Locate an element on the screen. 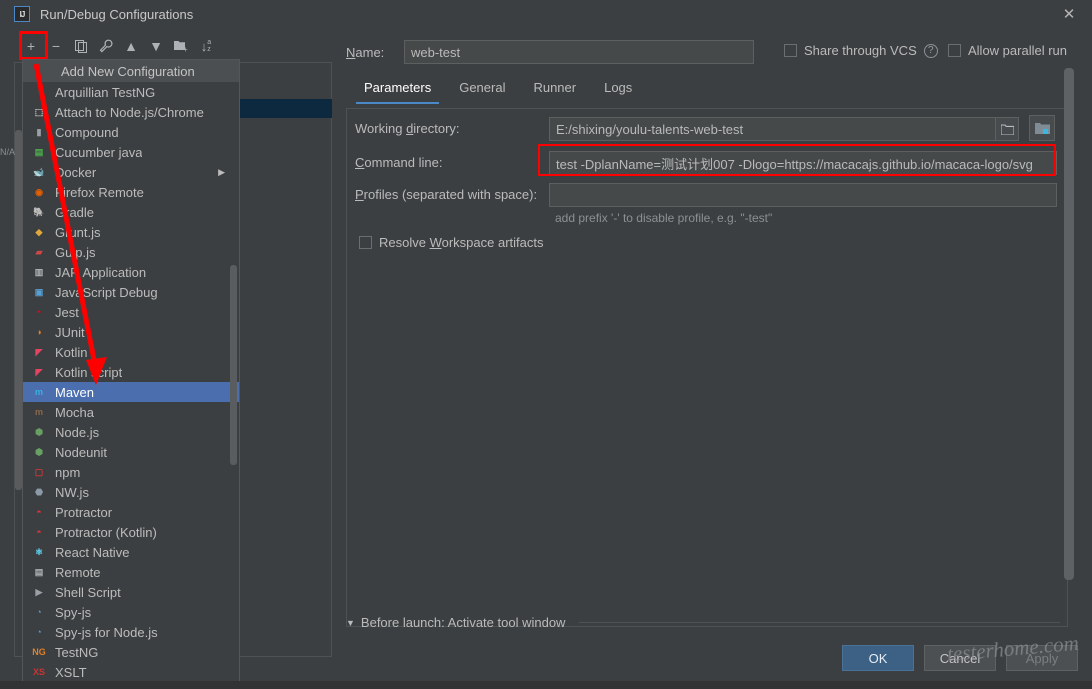  menu-item-kotlin-script: ◤ Kotlin script is located at coordinates (131, 372).